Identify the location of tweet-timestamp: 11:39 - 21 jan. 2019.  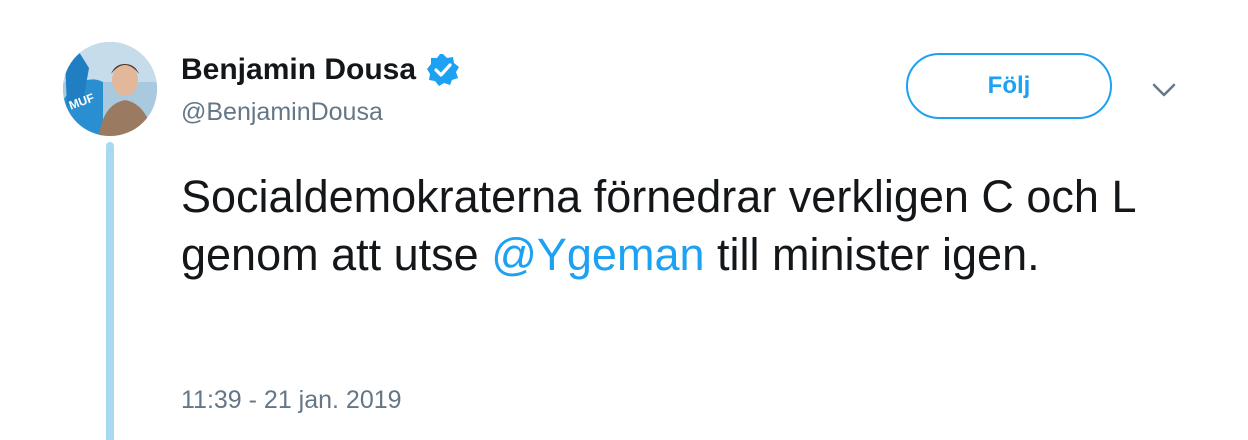
(291, 400).